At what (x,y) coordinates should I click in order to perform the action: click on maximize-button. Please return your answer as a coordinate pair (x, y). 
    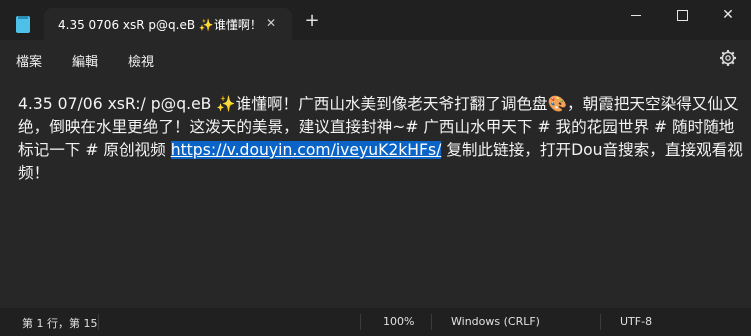
    Looking at the image, I should click on (682, 16).